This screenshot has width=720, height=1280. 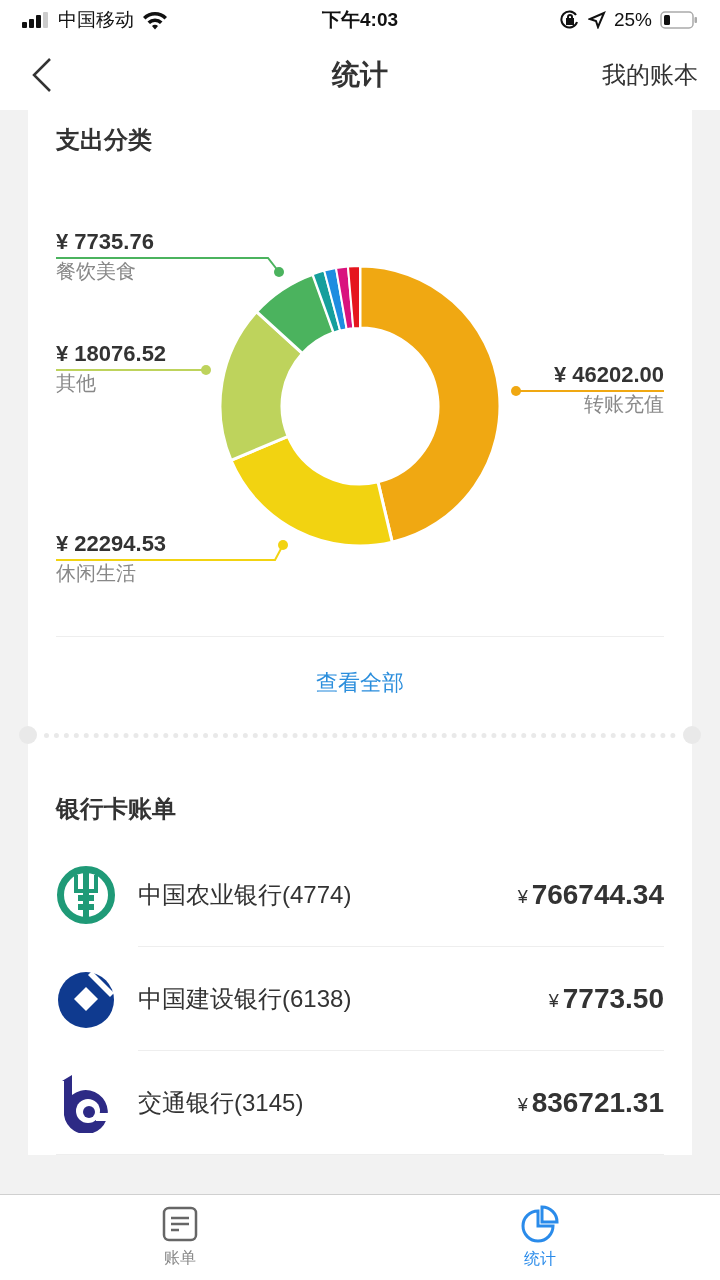 I want to click on category-label: 餐饮美食, so click(x=96, y=271).